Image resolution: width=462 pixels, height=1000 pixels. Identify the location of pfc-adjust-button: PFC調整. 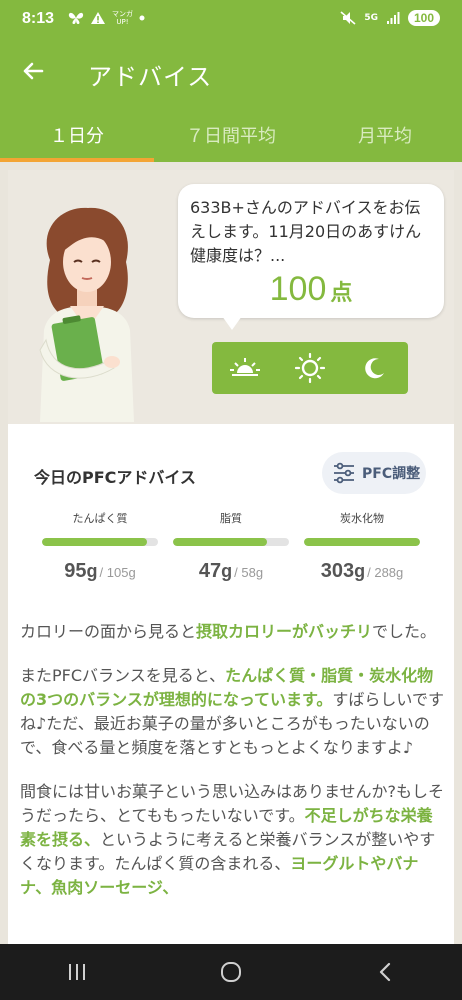
(374, 473).